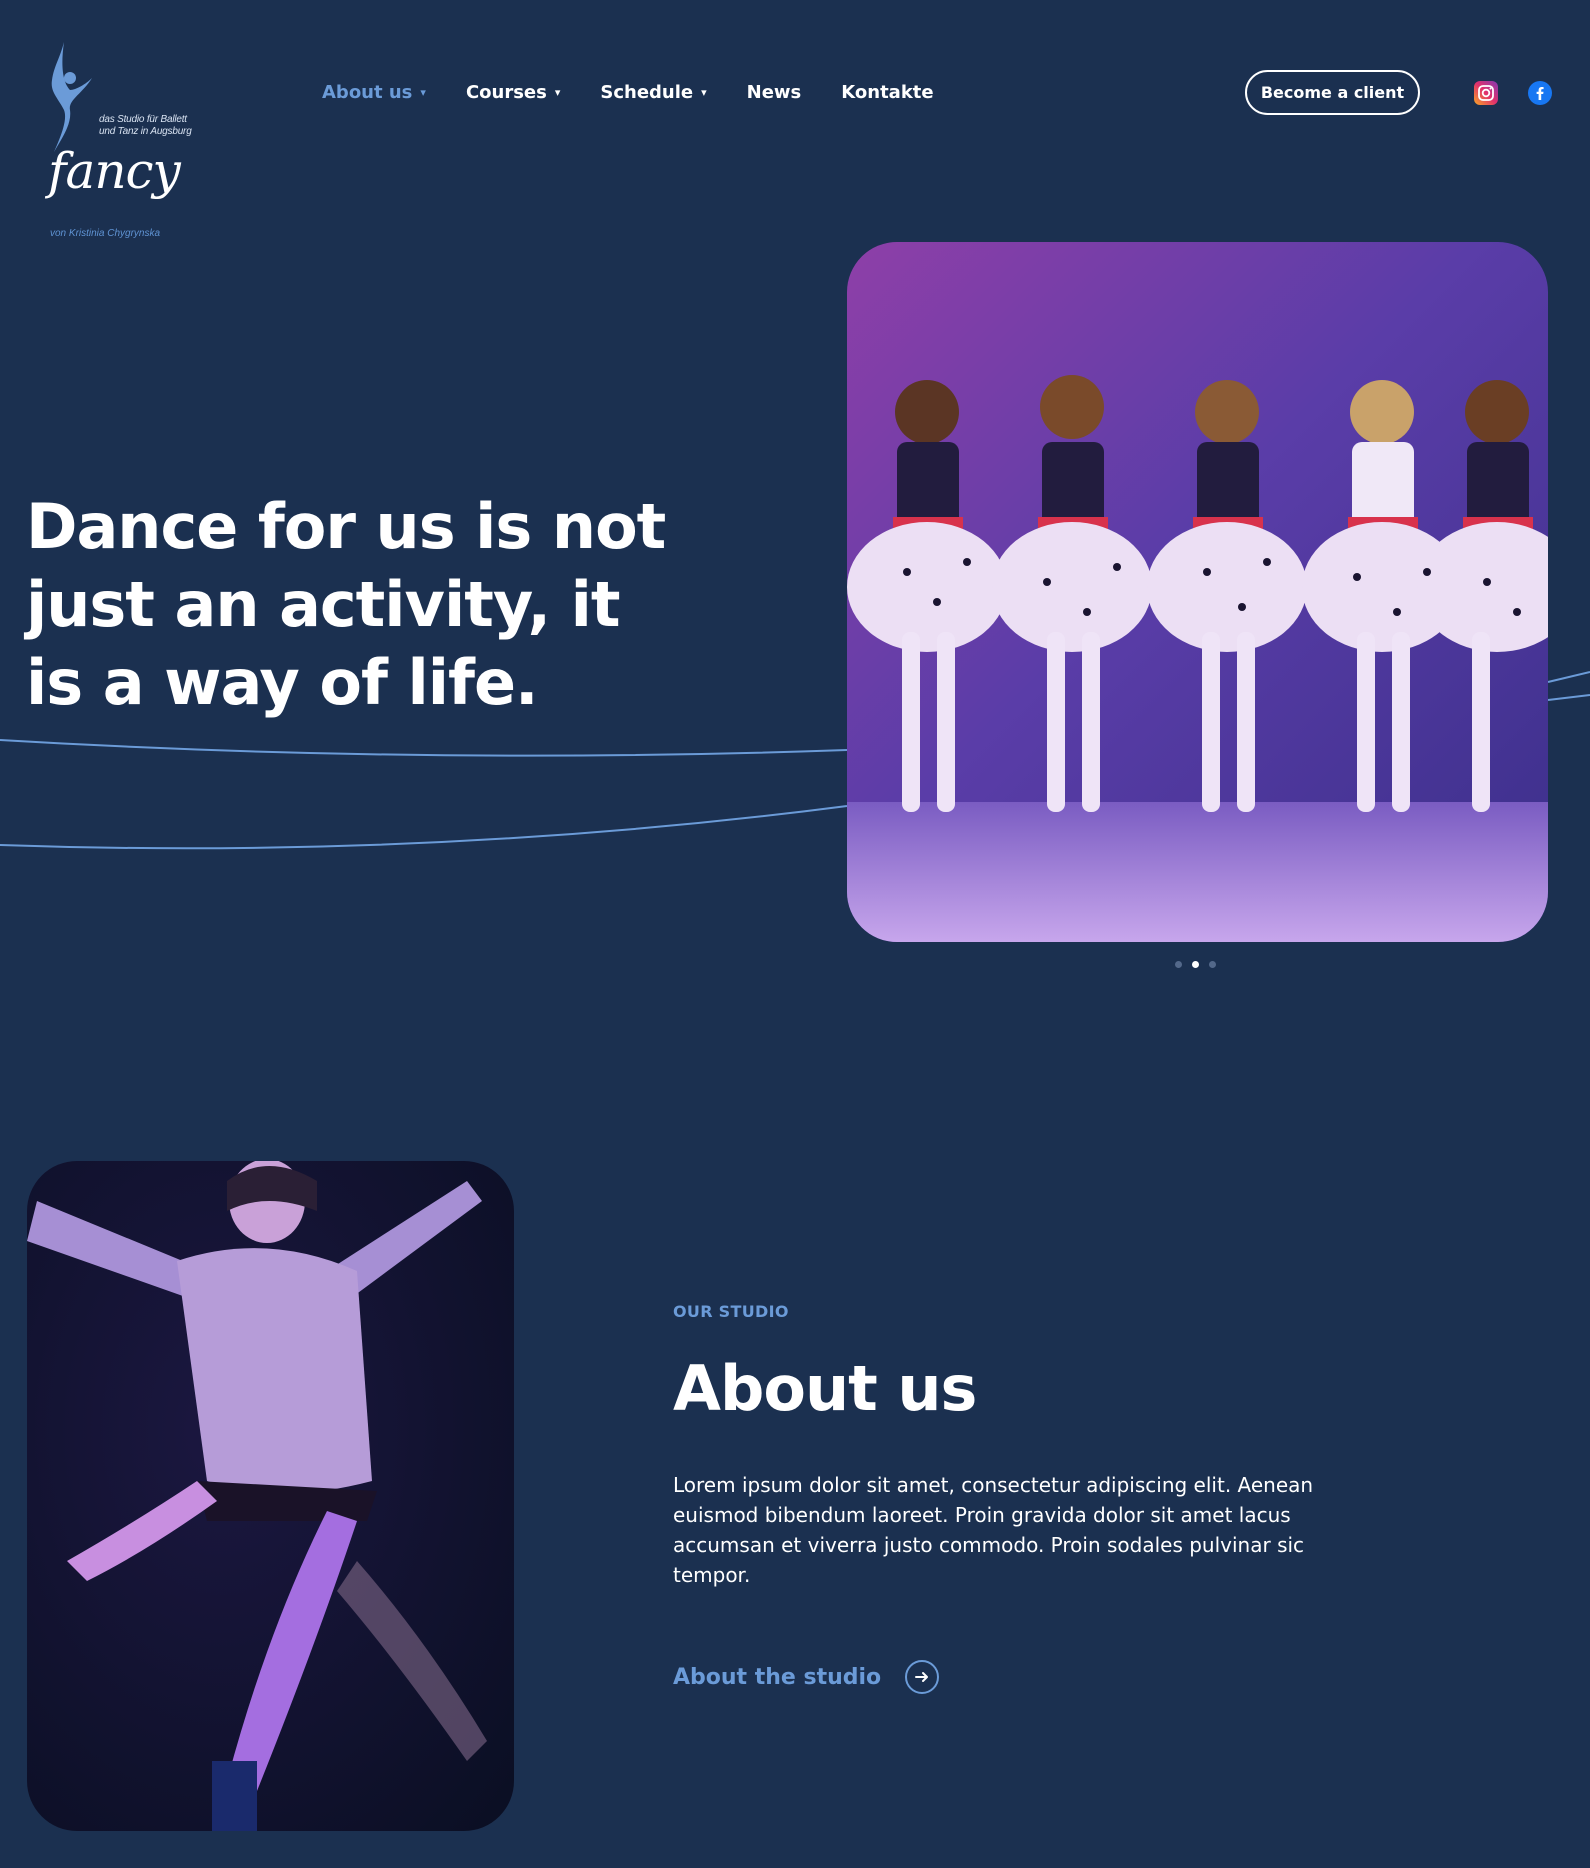 Image resolution: width=1590 pixels, height=1868 pixels. I want to click on about-title: About us, so click(825, 1388).